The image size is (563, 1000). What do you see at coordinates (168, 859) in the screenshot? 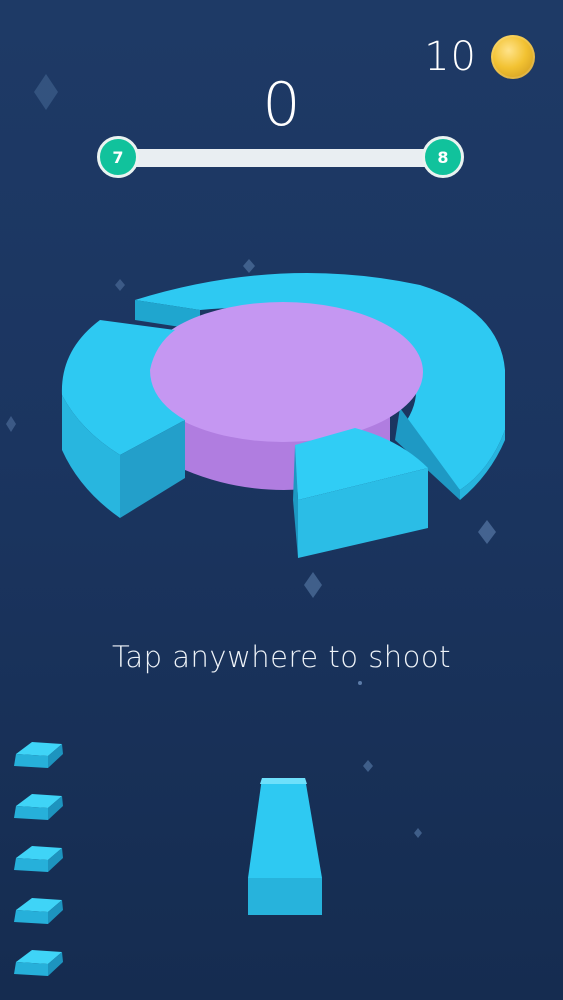
I see `ammo-layer` at bounding box center [168, 859].